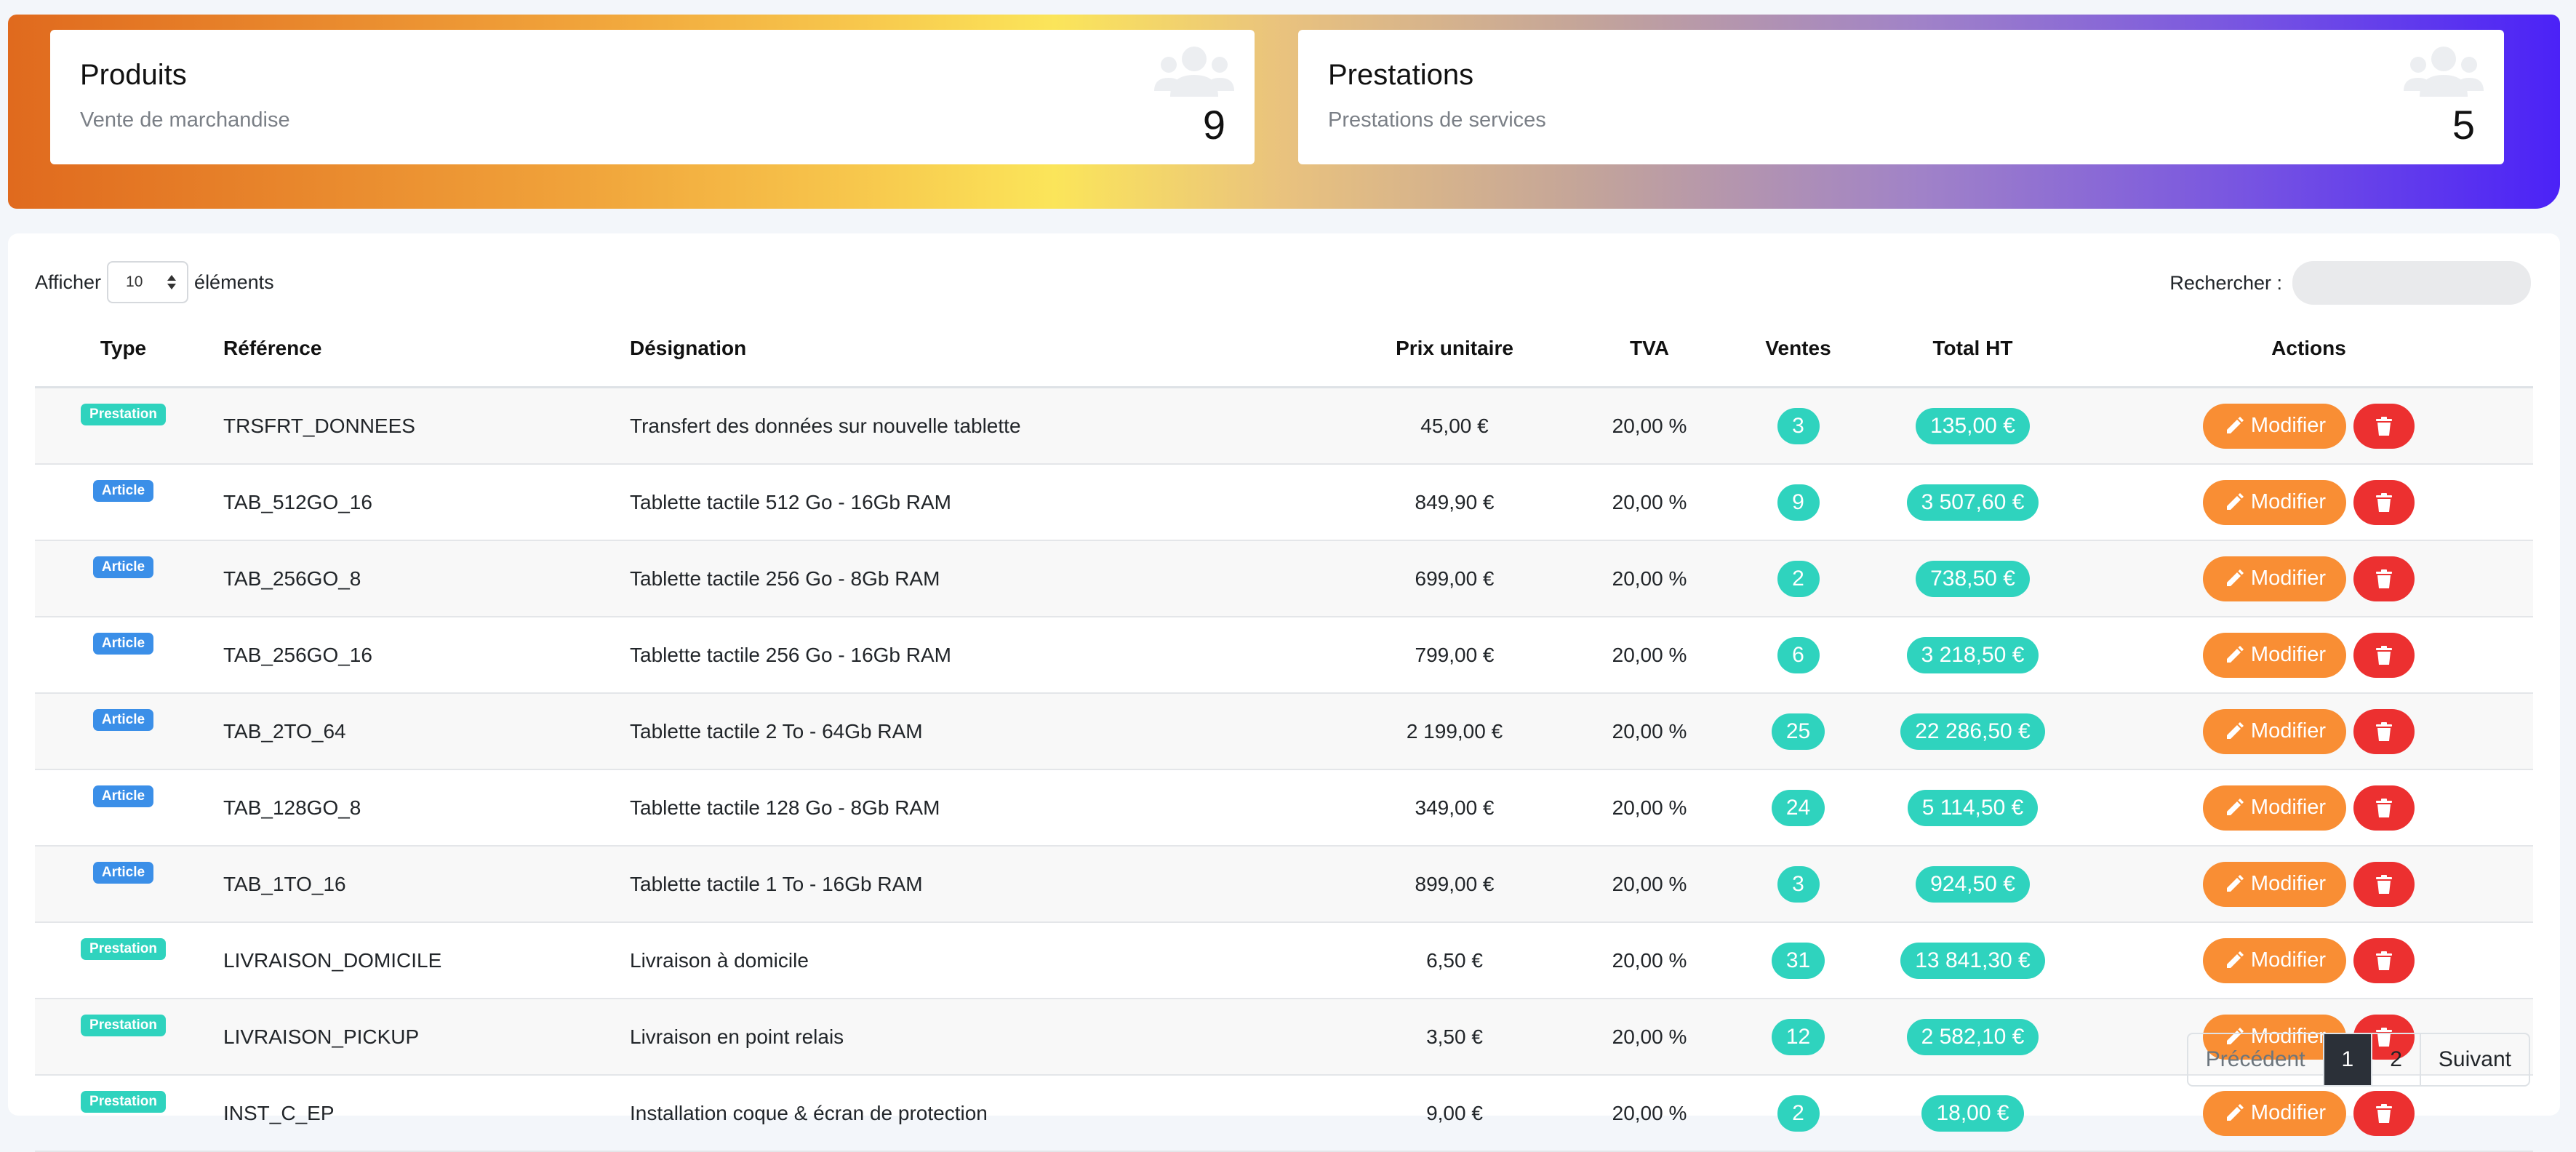 Image resolution: width=2576 pixels, height=1152 pixels. Describe the element at coordinates (2475, 1059) in the screenshot. I see `pagination-next: Suivant` at that location.